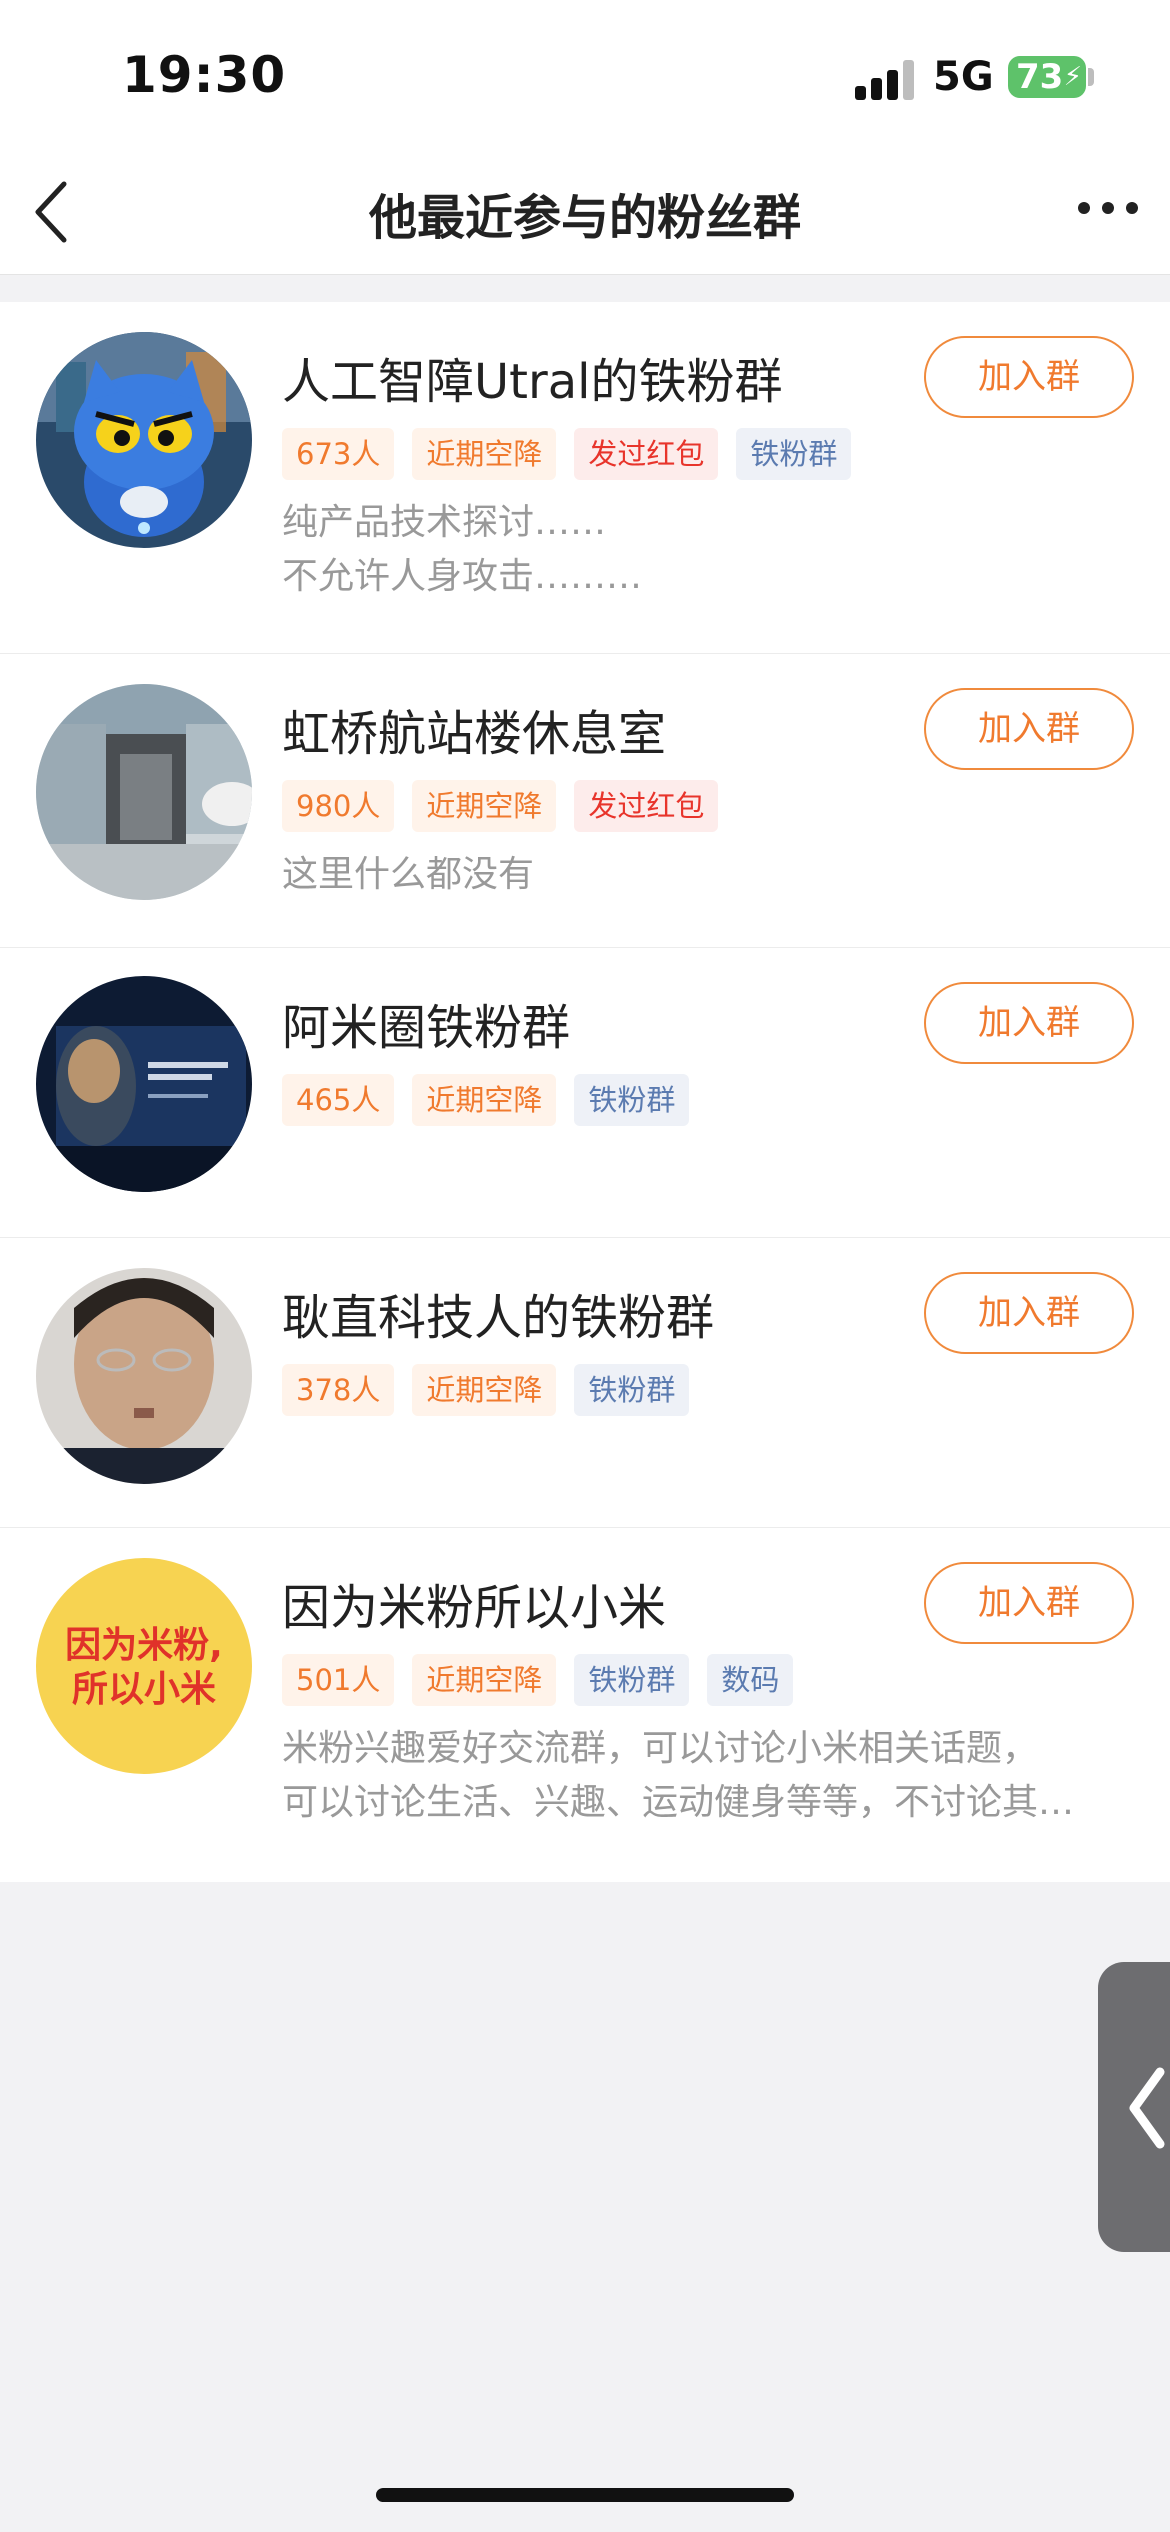  What do you see at coordinates (886, 80) in the screenshot?
I see `cellular-signal-icon` at bounding box center [886, 80].